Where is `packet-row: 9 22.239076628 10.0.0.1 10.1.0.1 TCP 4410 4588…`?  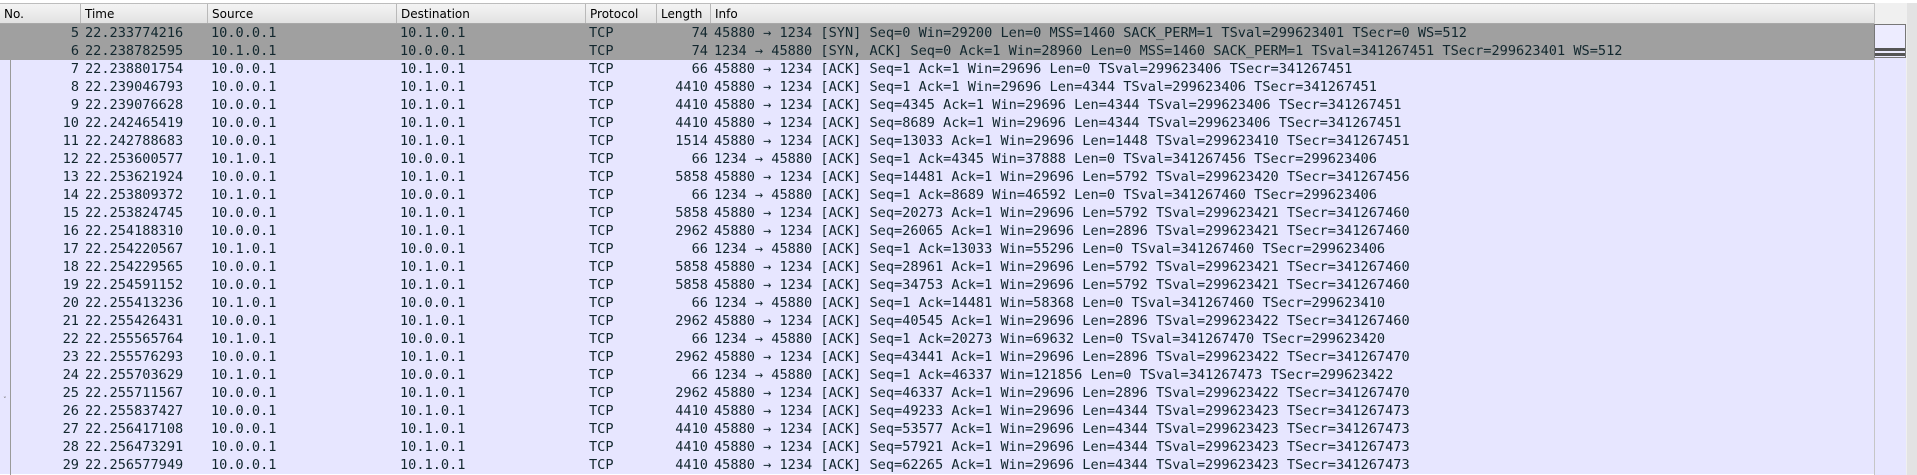 packet-row: 9 22.239076628 10.0.0.1 10.1.0.1 TCP 4410 4588… is located at coordinates (937, 105).